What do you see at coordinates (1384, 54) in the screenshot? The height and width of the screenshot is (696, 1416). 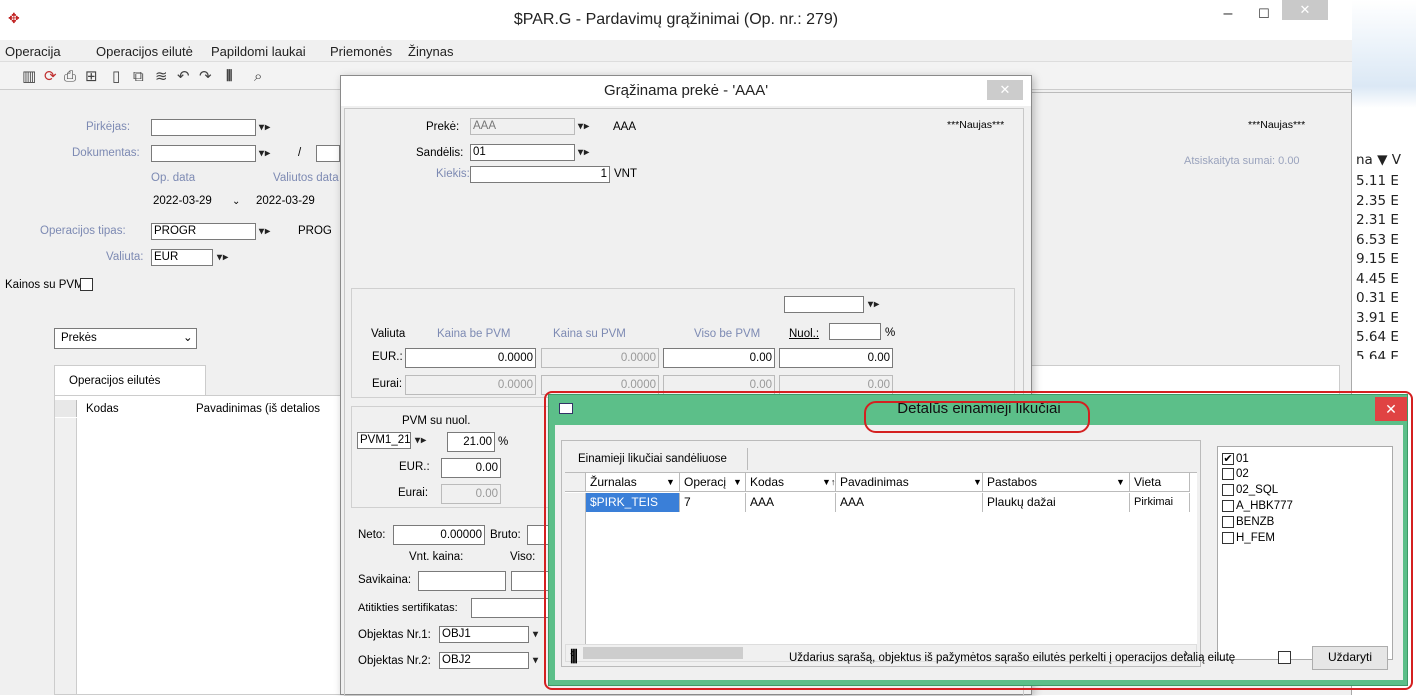 I see `bg-header` at bounding box center [1384, 54].